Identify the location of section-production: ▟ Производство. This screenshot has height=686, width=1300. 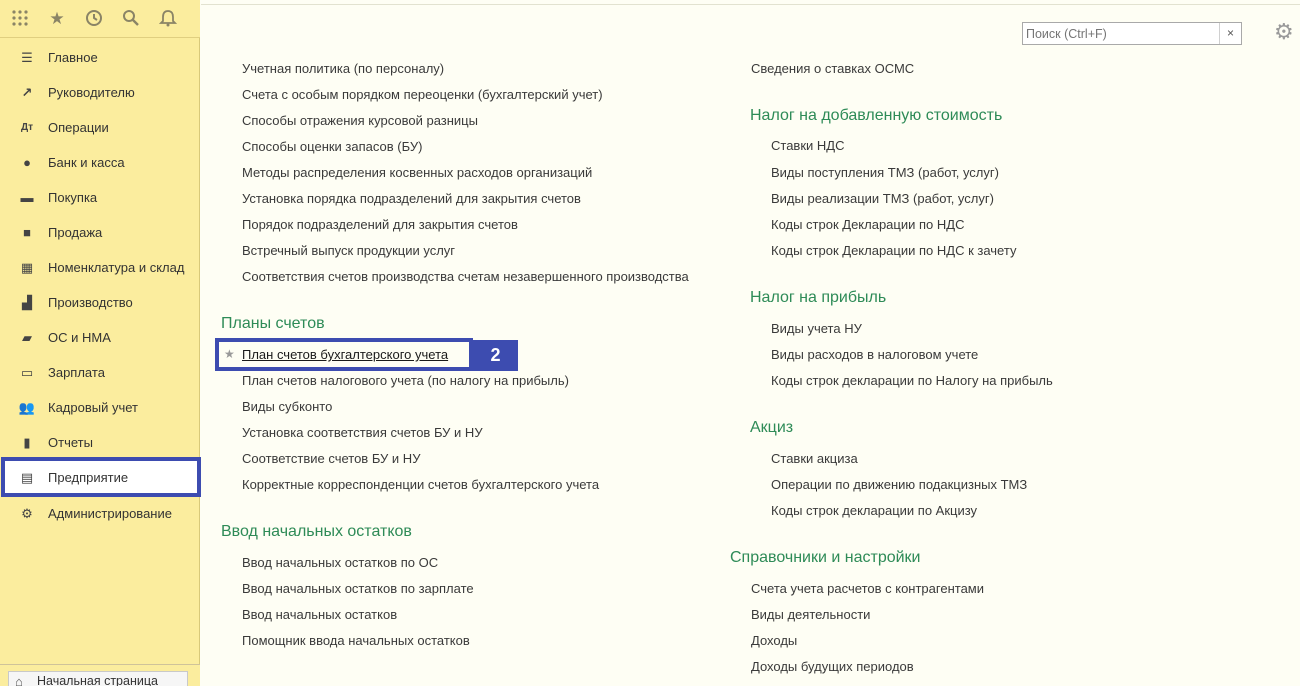
(100, 302).